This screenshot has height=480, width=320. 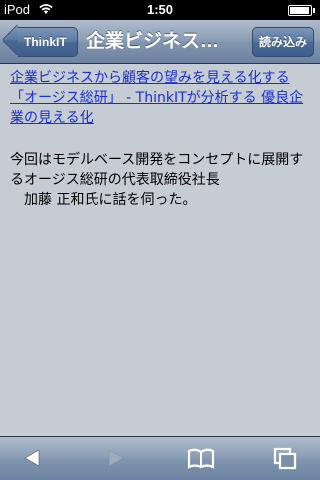 What do you see at coordinates (301, 10) in the screenshot?
I see `battery-icon` at bounding box center [301, 10].